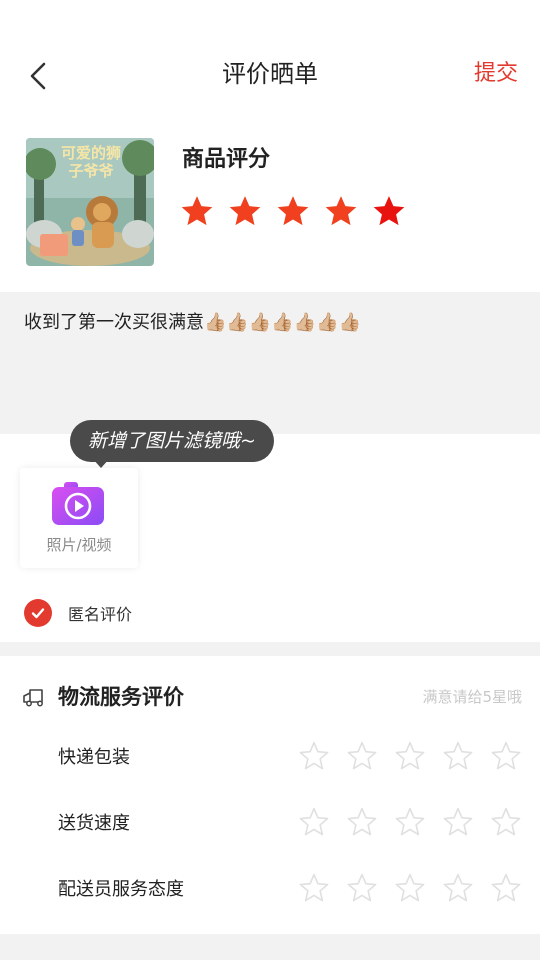  Describe the element at coordinates (121, 697) in the screenshot. I see `logistics-title: 物流服务评价` at that location.